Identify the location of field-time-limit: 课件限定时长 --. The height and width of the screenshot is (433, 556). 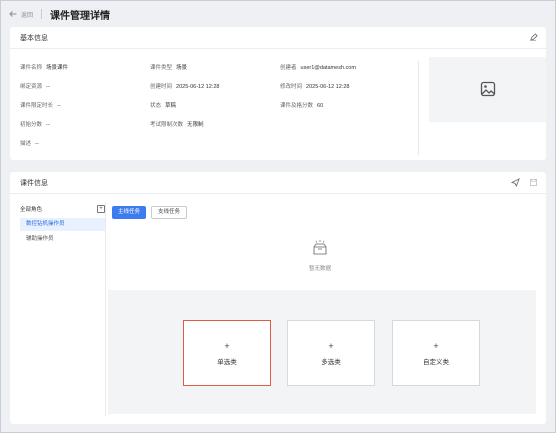
(40, 106).